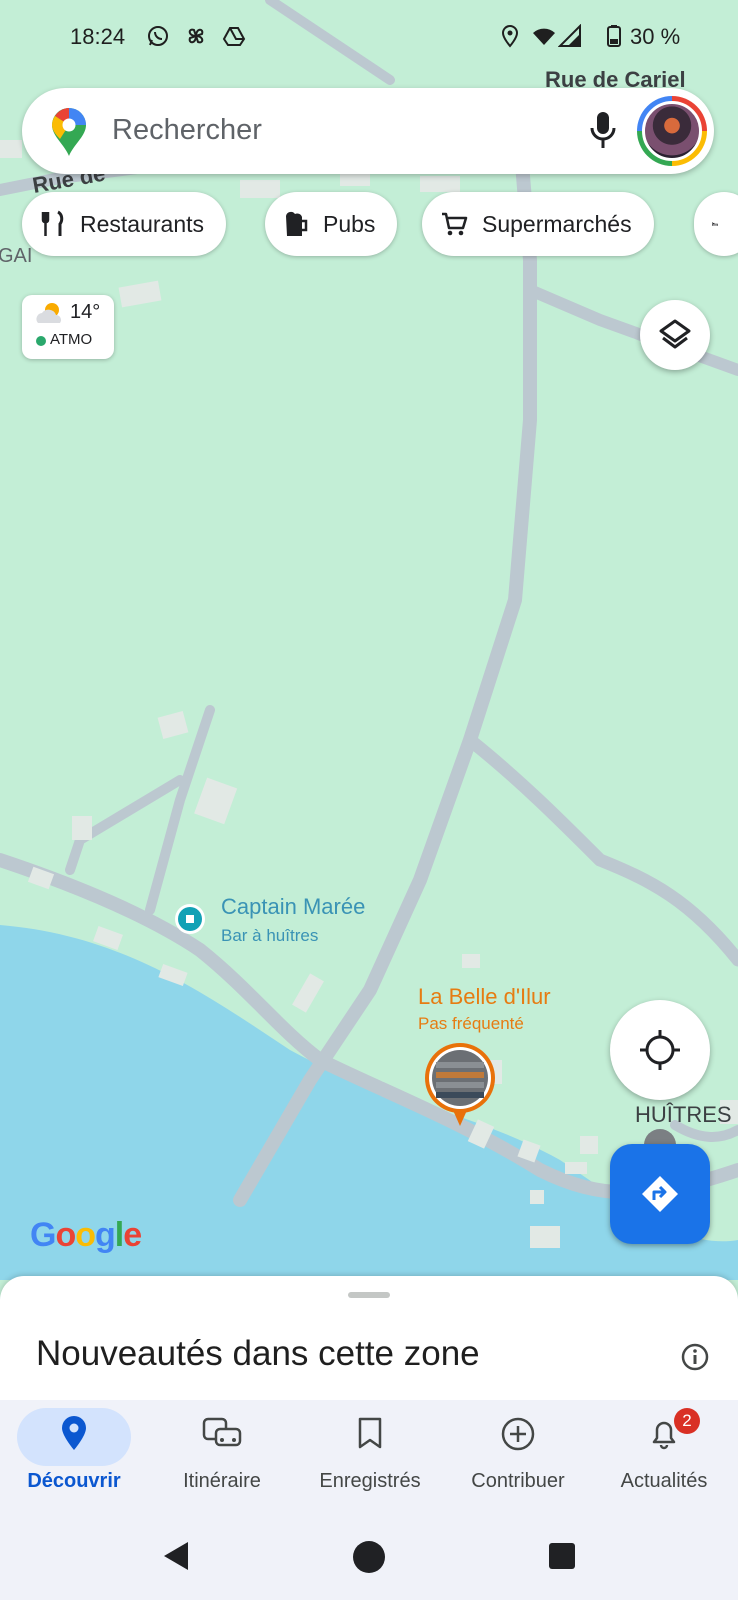 This screenshot has width=738, height=1600. What do you see at coordinates (369, 38) in the screenshot?
I see `status-bar: 18:24 30 %` at bounding box center [369, 38].